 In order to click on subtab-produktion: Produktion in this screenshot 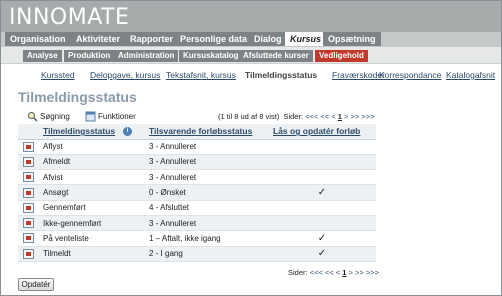, I will do `click(89, 56)`.